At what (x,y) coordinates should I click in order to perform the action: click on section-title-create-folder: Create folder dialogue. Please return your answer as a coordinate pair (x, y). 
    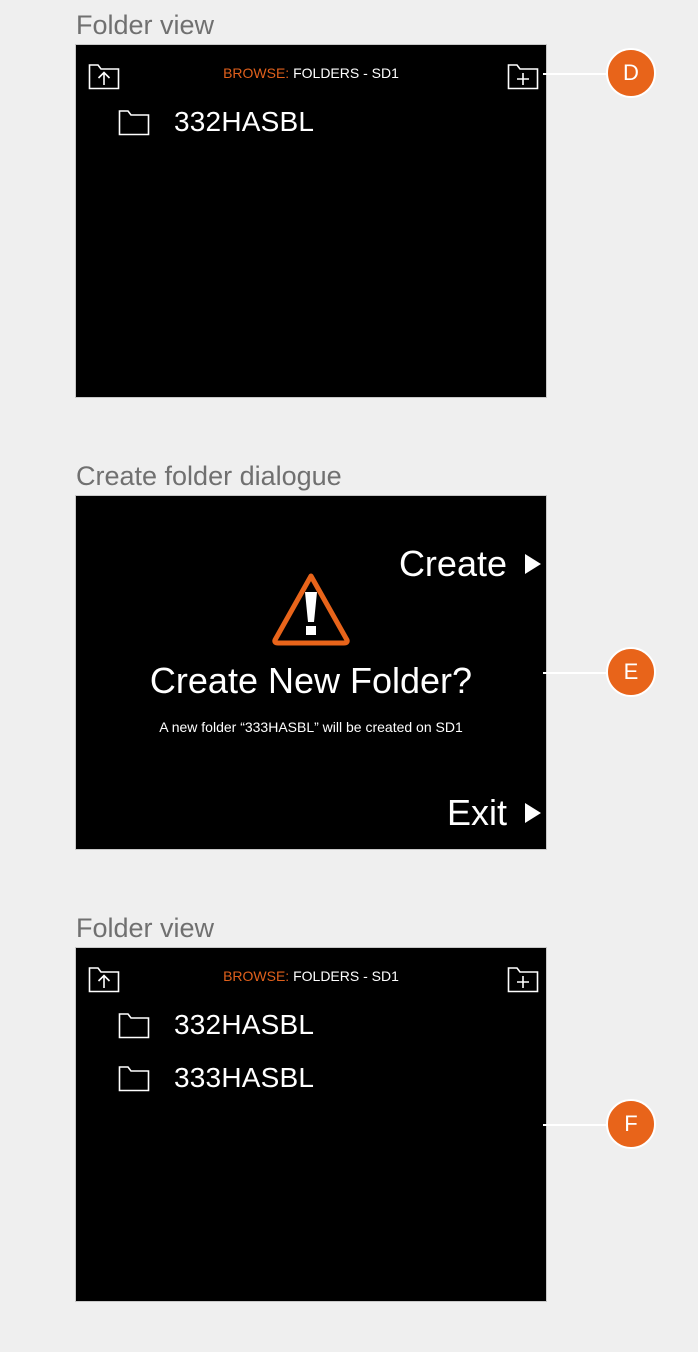
    Looking at the image, I should click on (209, 476).